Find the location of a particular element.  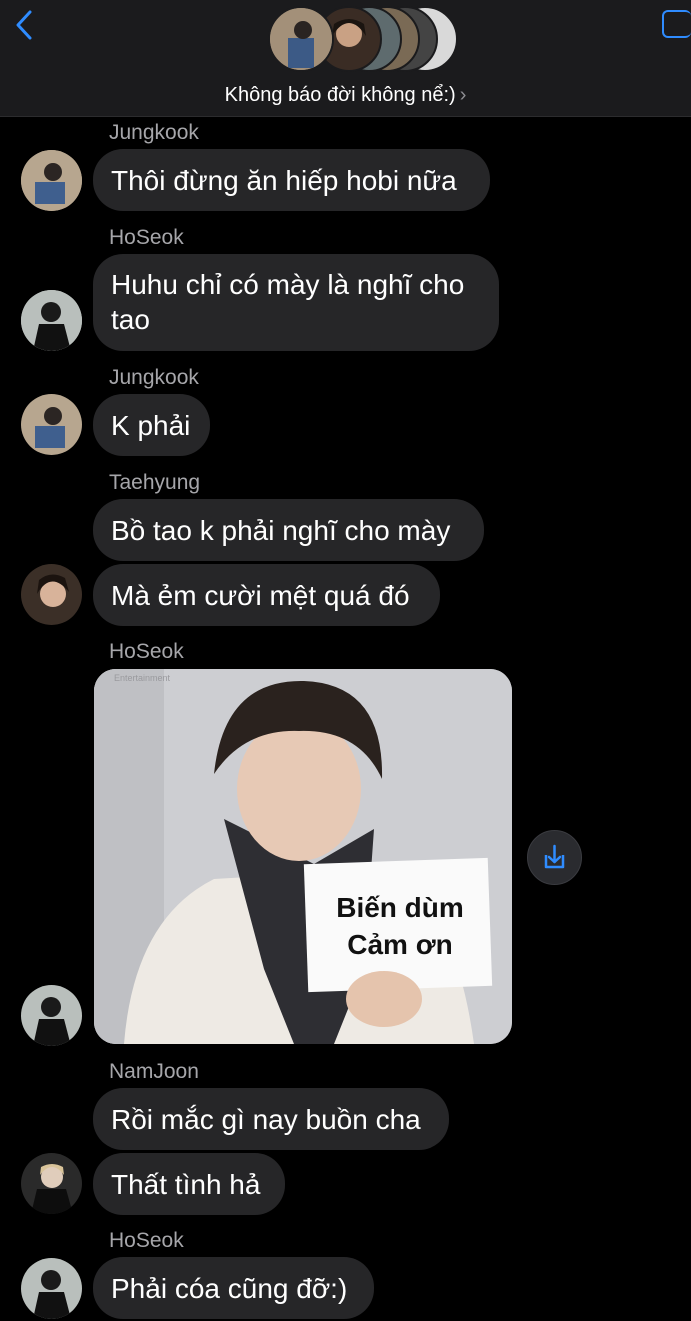

group-name: Không báo đời không nể:) › is located at coordinates (345, 95).